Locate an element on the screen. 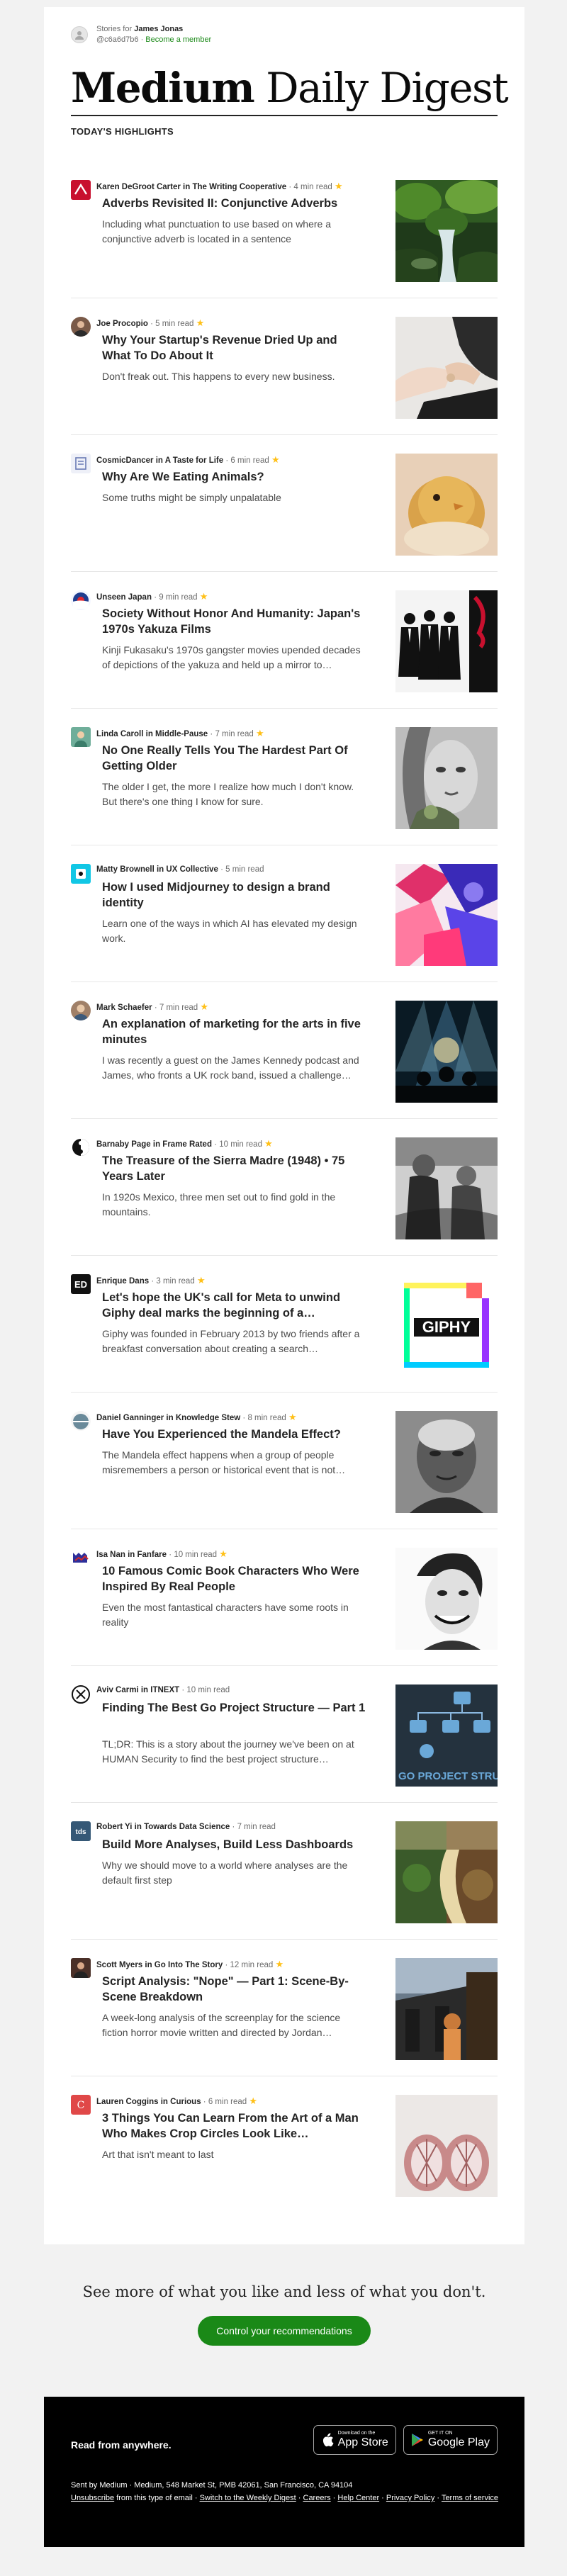 The image size is (567, 2576). app-store-badge: Download on the App Store is located at coordinates (354, 2440).